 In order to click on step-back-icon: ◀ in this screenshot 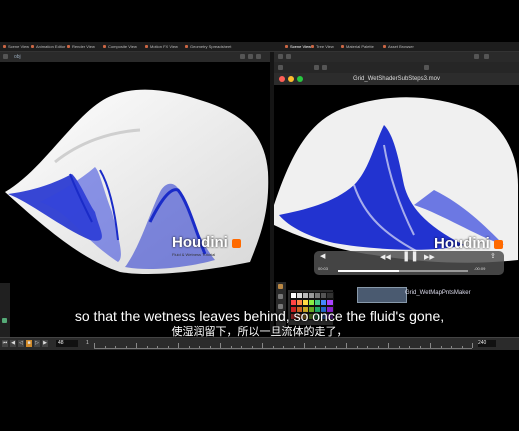, I will do `click(13, 343)`.